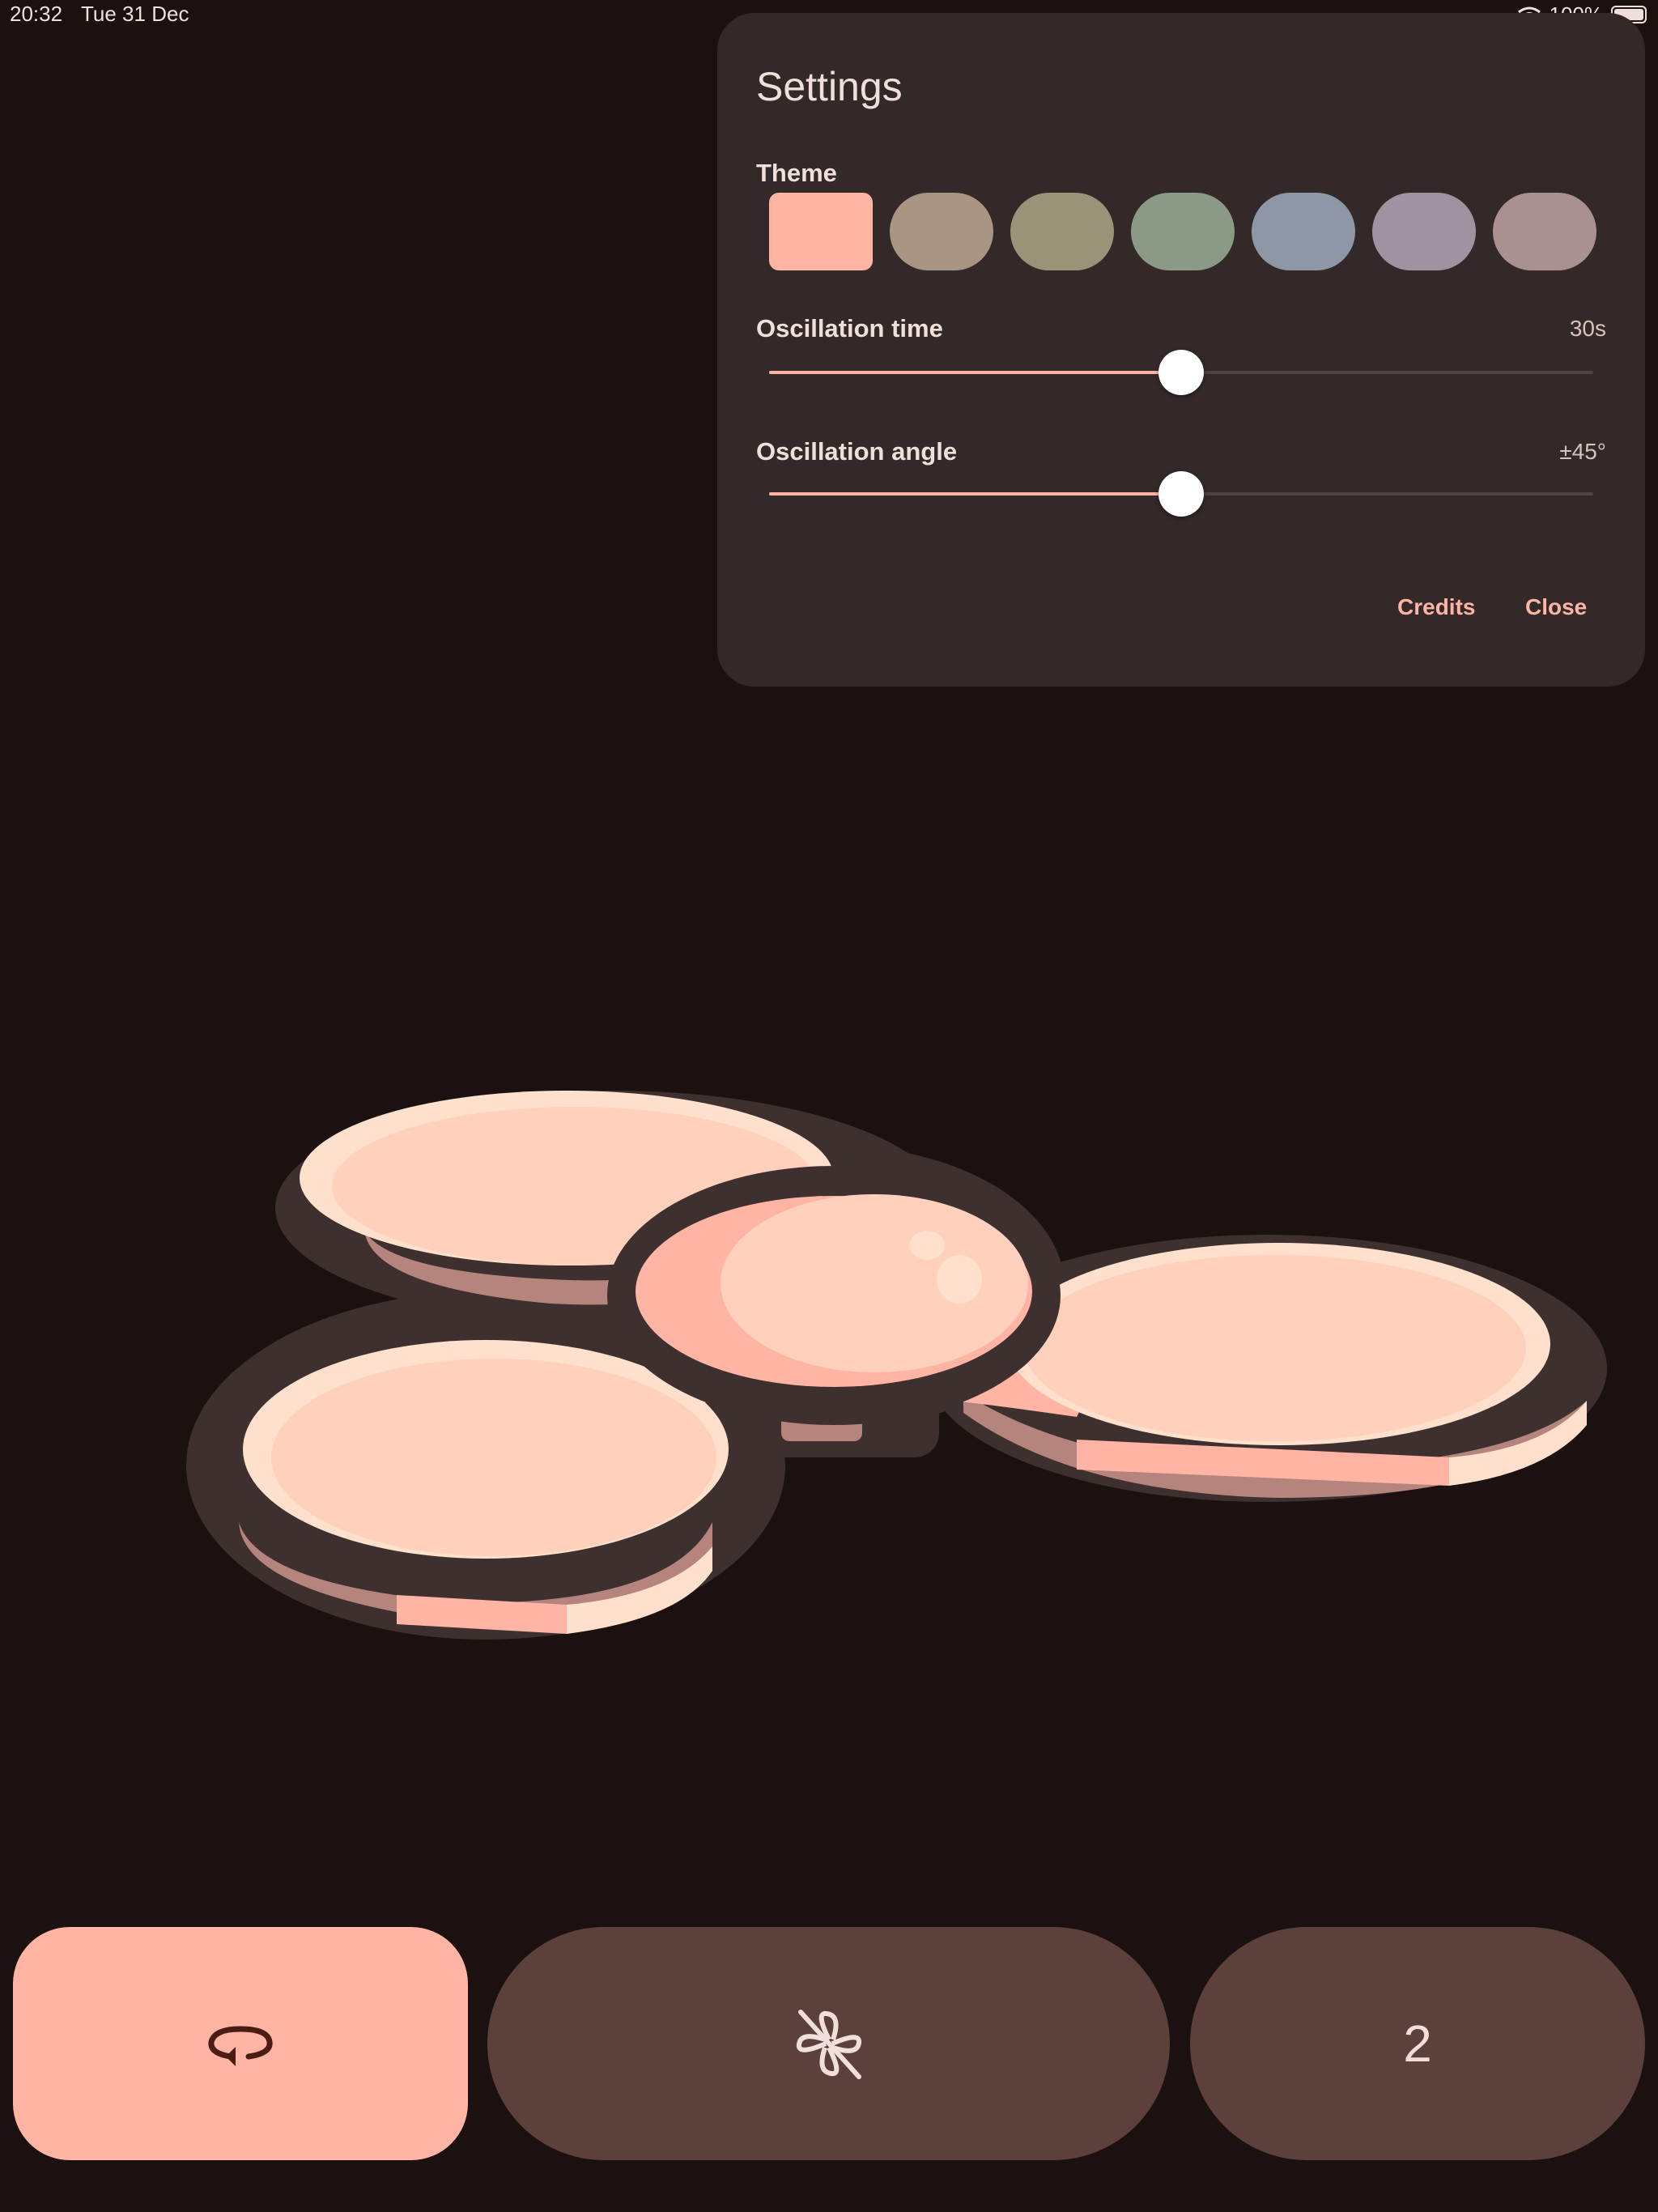  I want to click on oscillation-angle-slider, so click(1181, 494).